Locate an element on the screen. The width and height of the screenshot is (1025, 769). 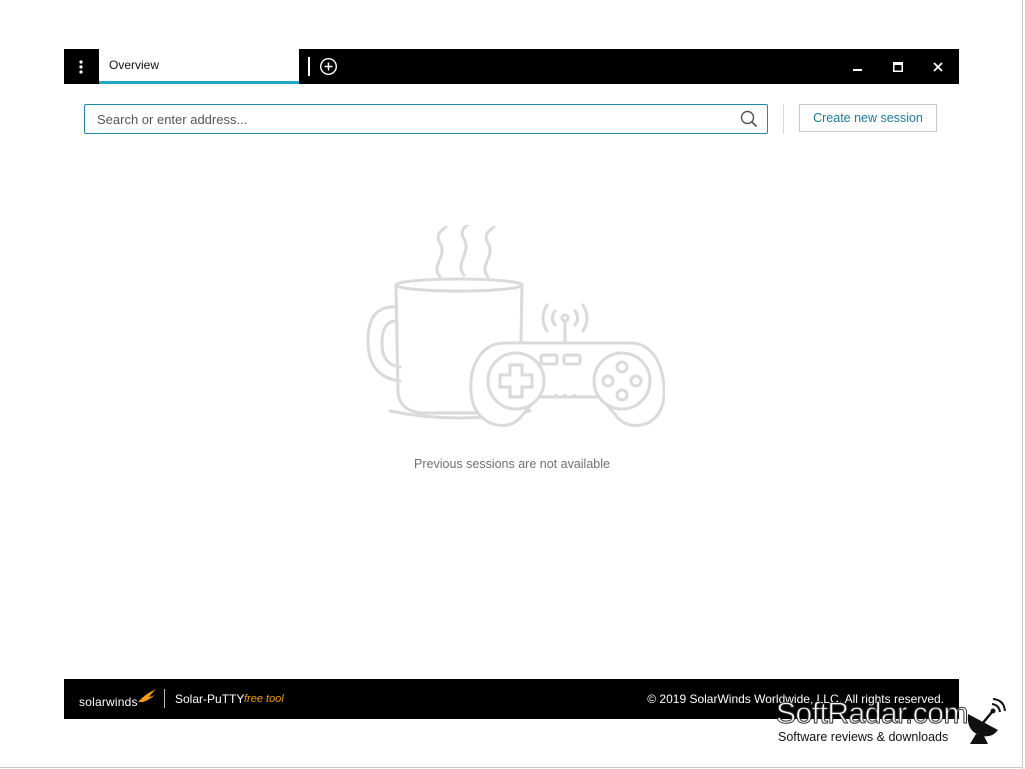
satellite-dish-icon is located at coordinates (986, 721).